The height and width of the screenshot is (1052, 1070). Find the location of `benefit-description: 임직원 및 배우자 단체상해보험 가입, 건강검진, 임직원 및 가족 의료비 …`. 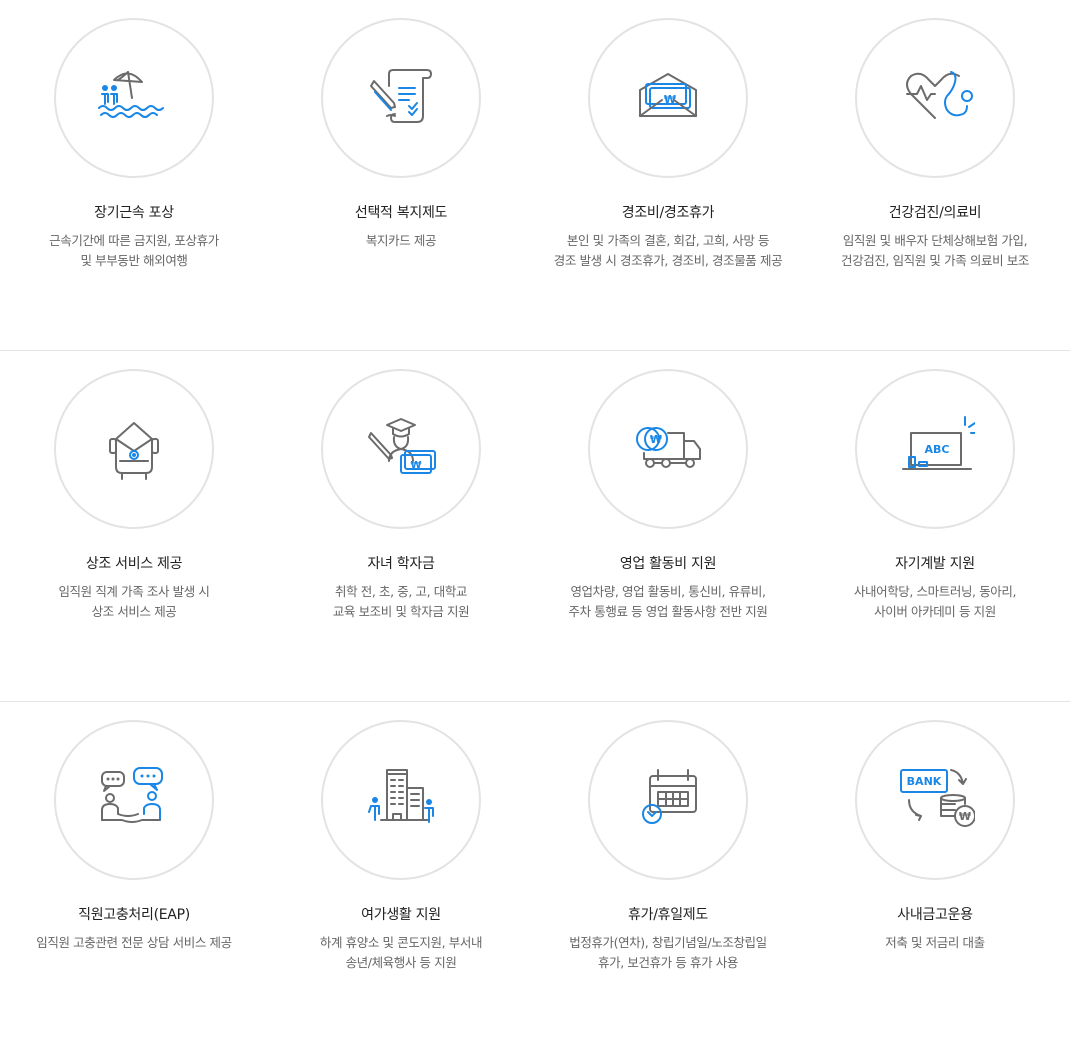

benefit-description: 임직원 및 배우자 단체상해보험 가입, 건강검진, 임직원 및 가족 의료비 … is located at coordinates (935, 251).